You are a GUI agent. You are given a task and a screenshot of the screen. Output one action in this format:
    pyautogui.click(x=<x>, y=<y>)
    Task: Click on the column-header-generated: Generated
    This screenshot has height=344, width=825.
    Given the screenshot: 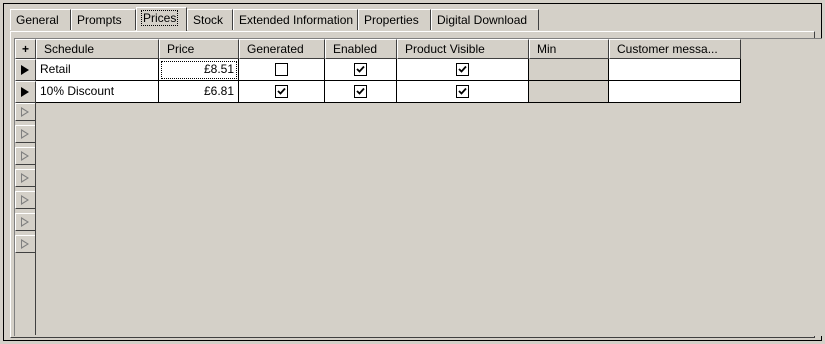 What is the action you would take?
    pyautogui.click(x=282, y=49)
    